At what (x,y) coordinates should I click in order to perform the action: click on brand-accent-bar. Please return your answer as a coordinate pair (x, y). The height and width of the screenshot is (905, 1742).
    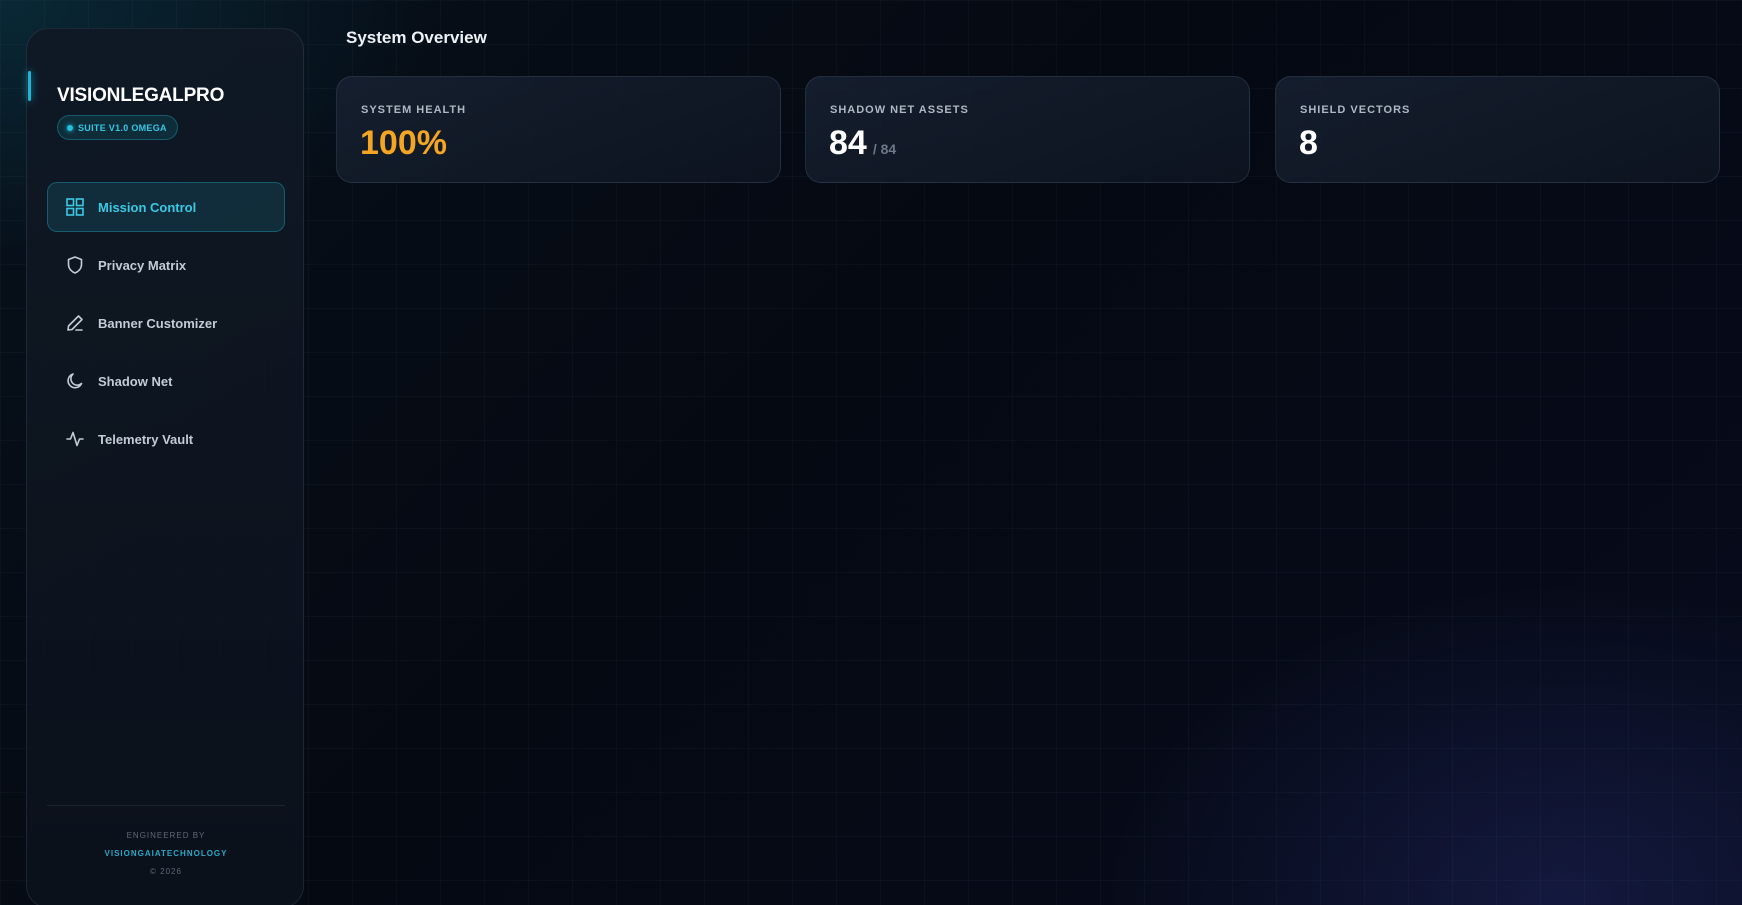
    Looking at the image, I should click on (29, 86).